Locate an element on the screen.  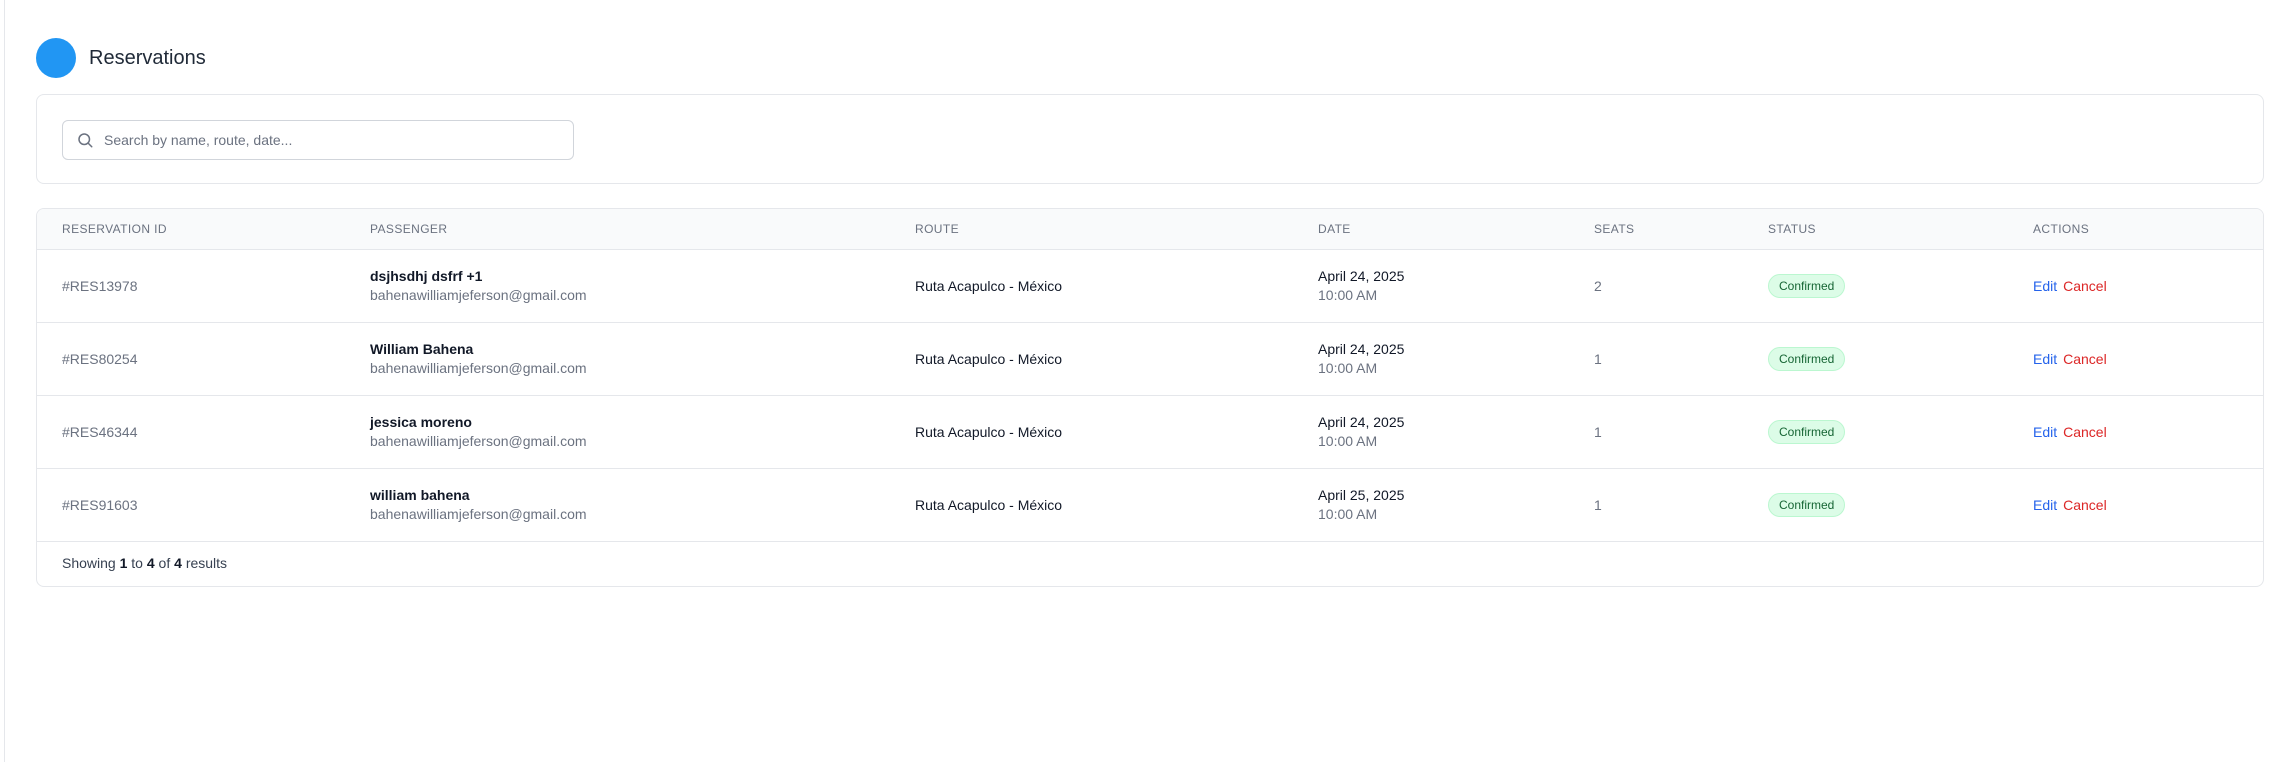
reservation-id: #RES80254 is located at coordinates (100, 358).